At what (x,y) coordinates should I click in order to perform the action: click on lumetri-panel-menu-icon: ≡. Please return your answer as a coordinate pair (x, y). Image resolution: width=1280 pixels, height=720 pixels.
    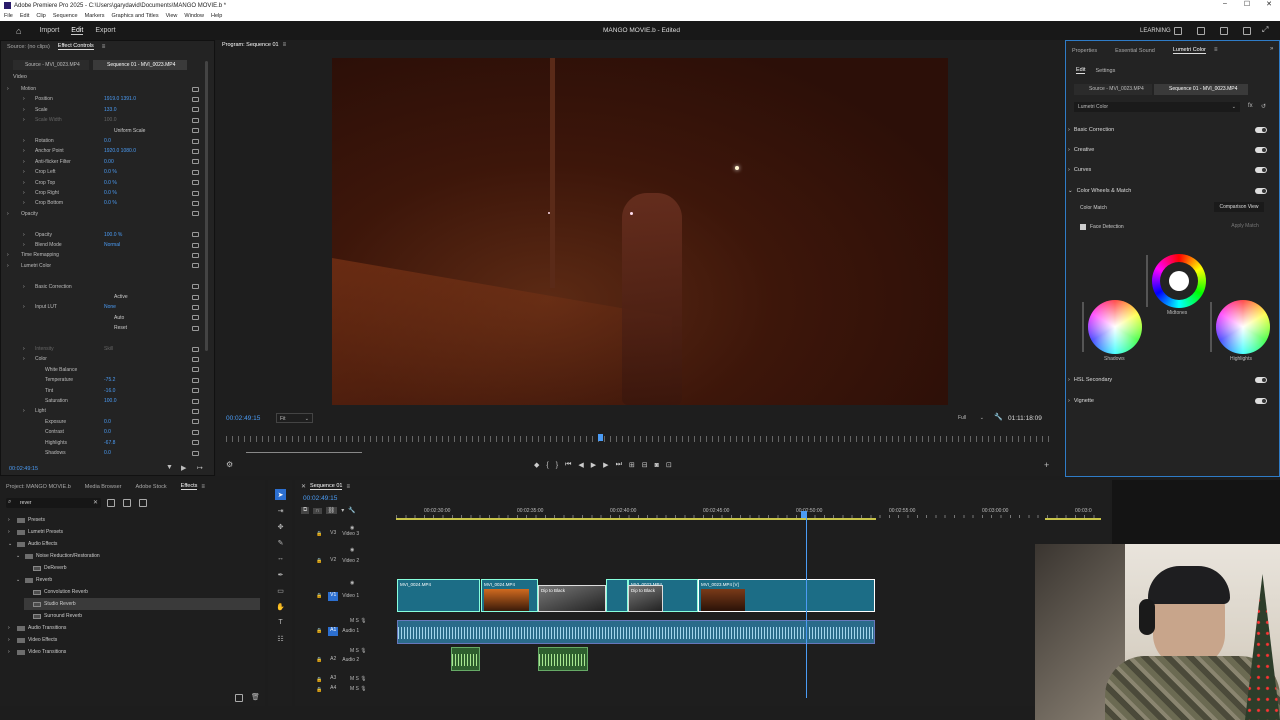
    Looking at the image, I should click on (1216, 50).